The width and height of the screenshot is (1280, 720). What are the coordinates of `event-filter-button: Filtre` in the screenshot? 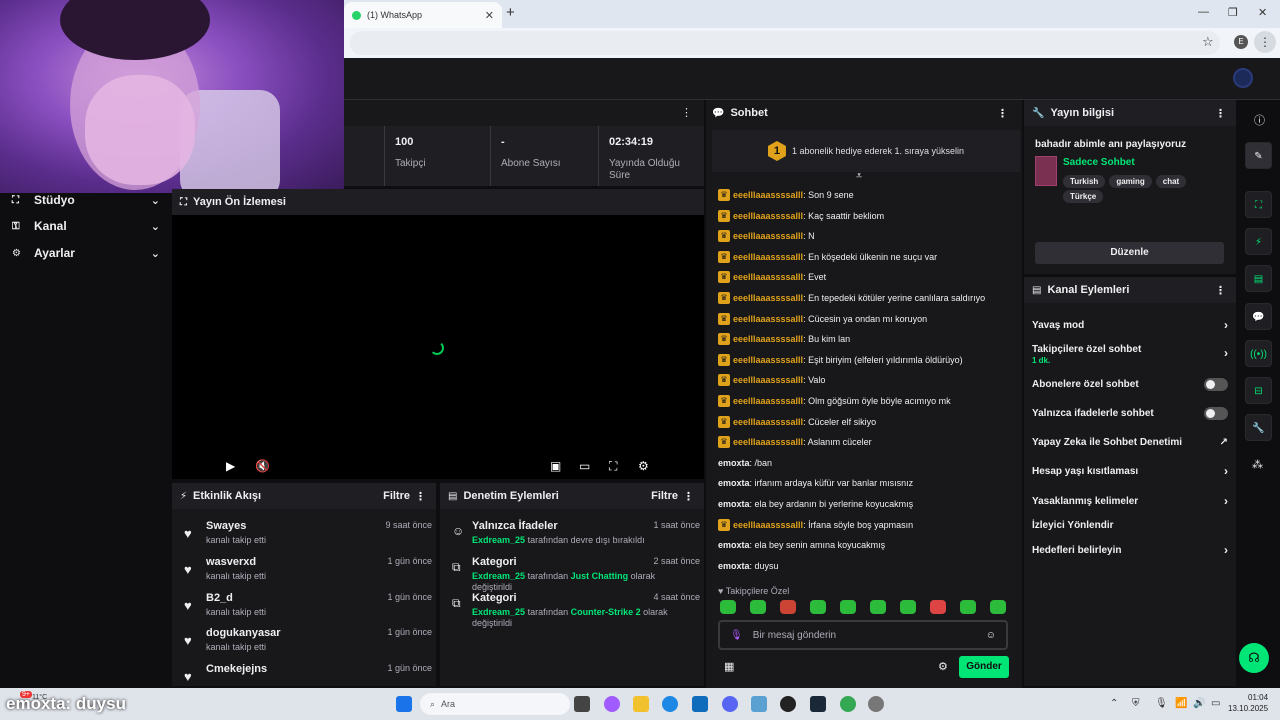 It's located at (396, 496).